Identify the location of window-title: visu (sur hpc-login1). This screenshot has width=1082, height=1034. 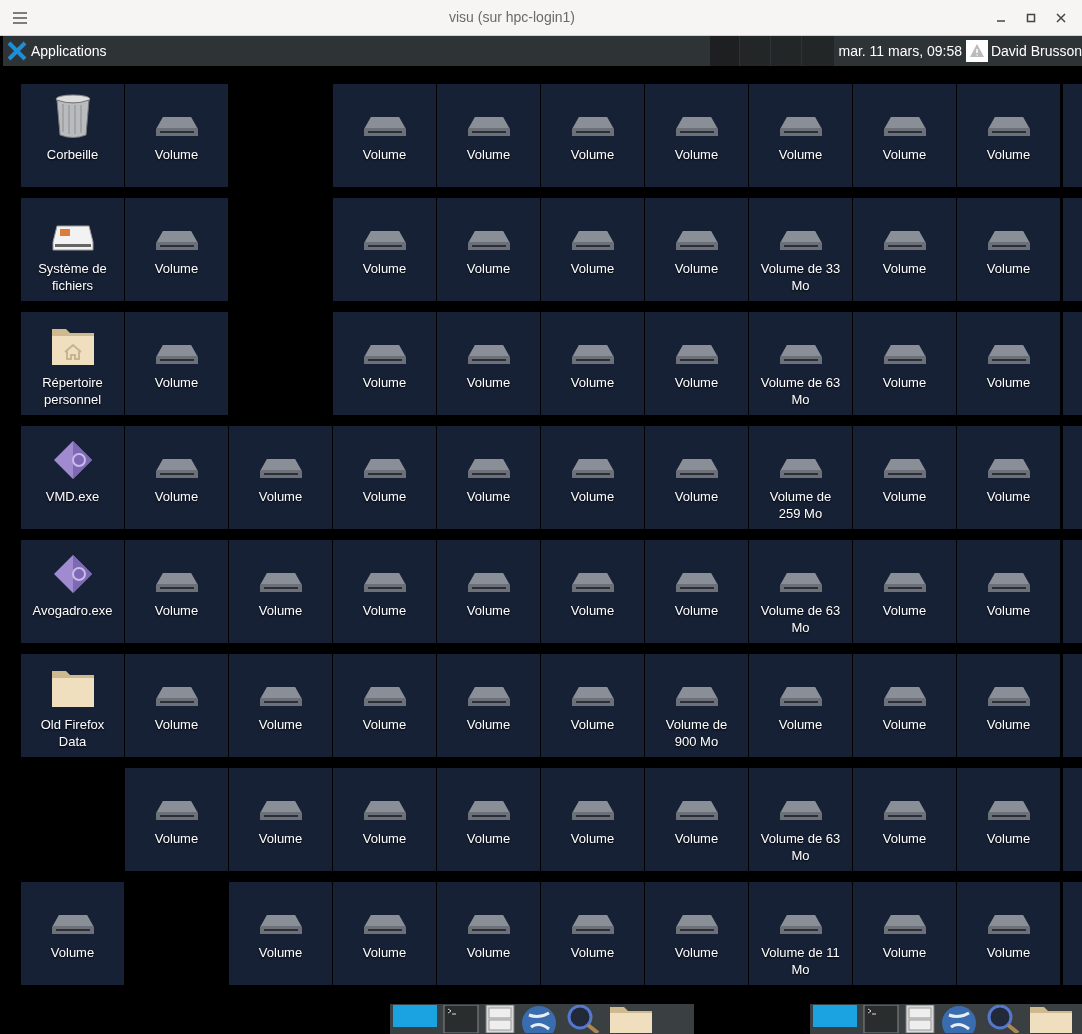
(512, 17).